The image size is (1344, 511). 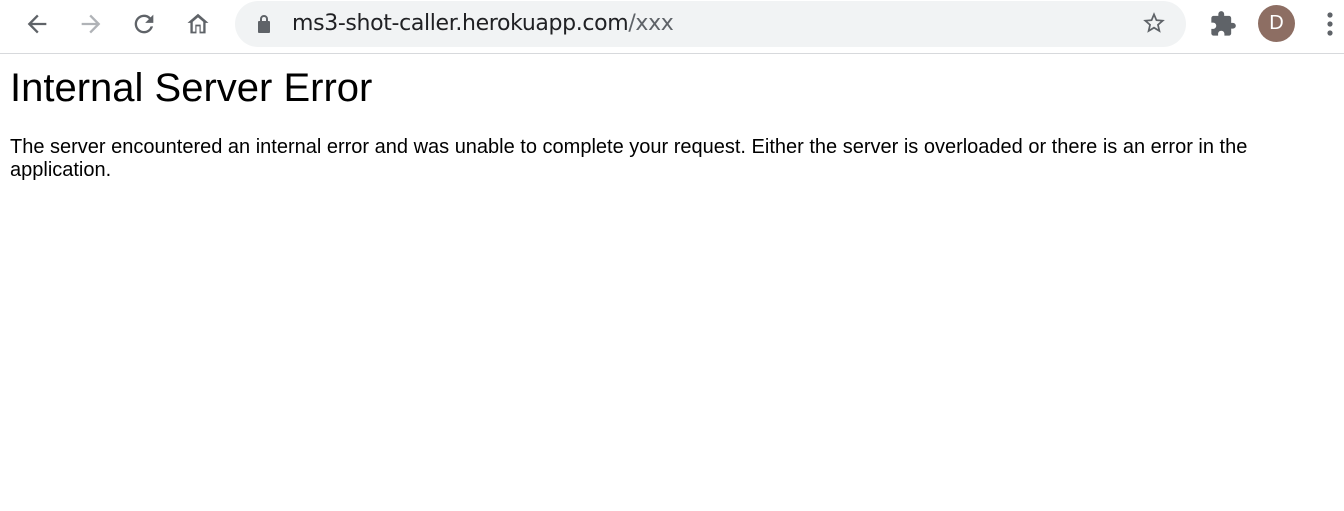 I want to click on forward-arrow-icon, so click(x=91, y=24).